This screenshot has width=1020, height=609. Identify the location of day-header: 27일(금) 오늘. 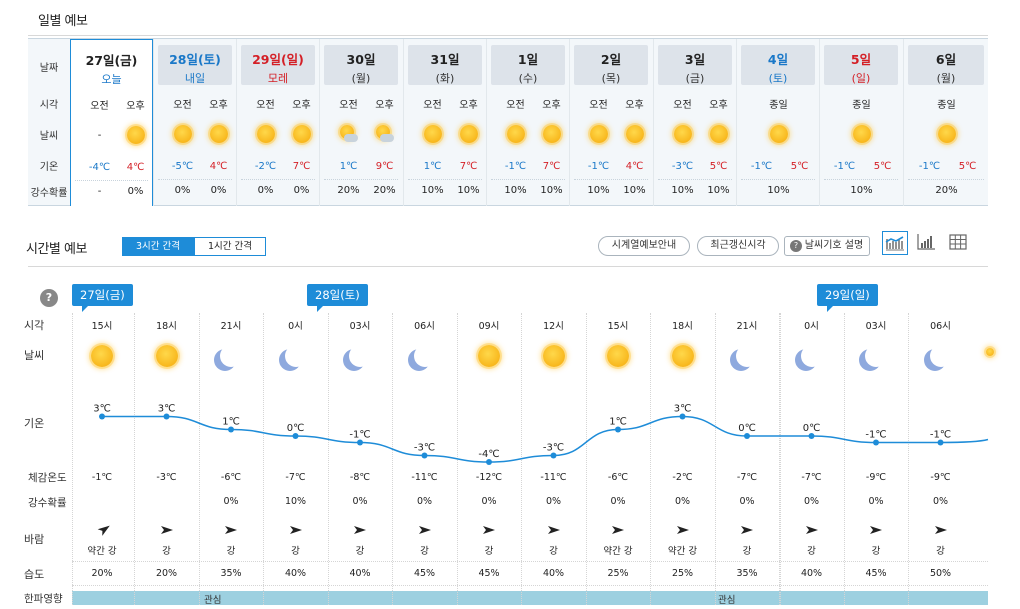
(111, 66).